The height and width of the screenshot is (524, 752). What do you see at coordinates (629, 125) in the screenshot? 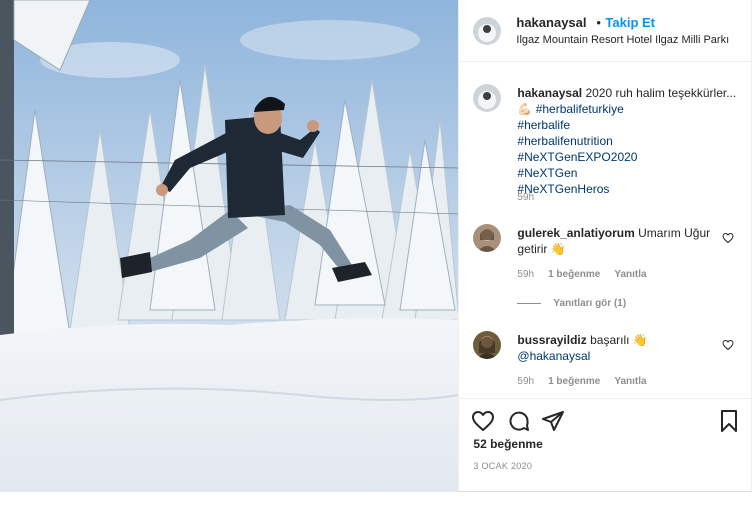
I see `hashtag: #herbalife` at bounding box center [629, 125].